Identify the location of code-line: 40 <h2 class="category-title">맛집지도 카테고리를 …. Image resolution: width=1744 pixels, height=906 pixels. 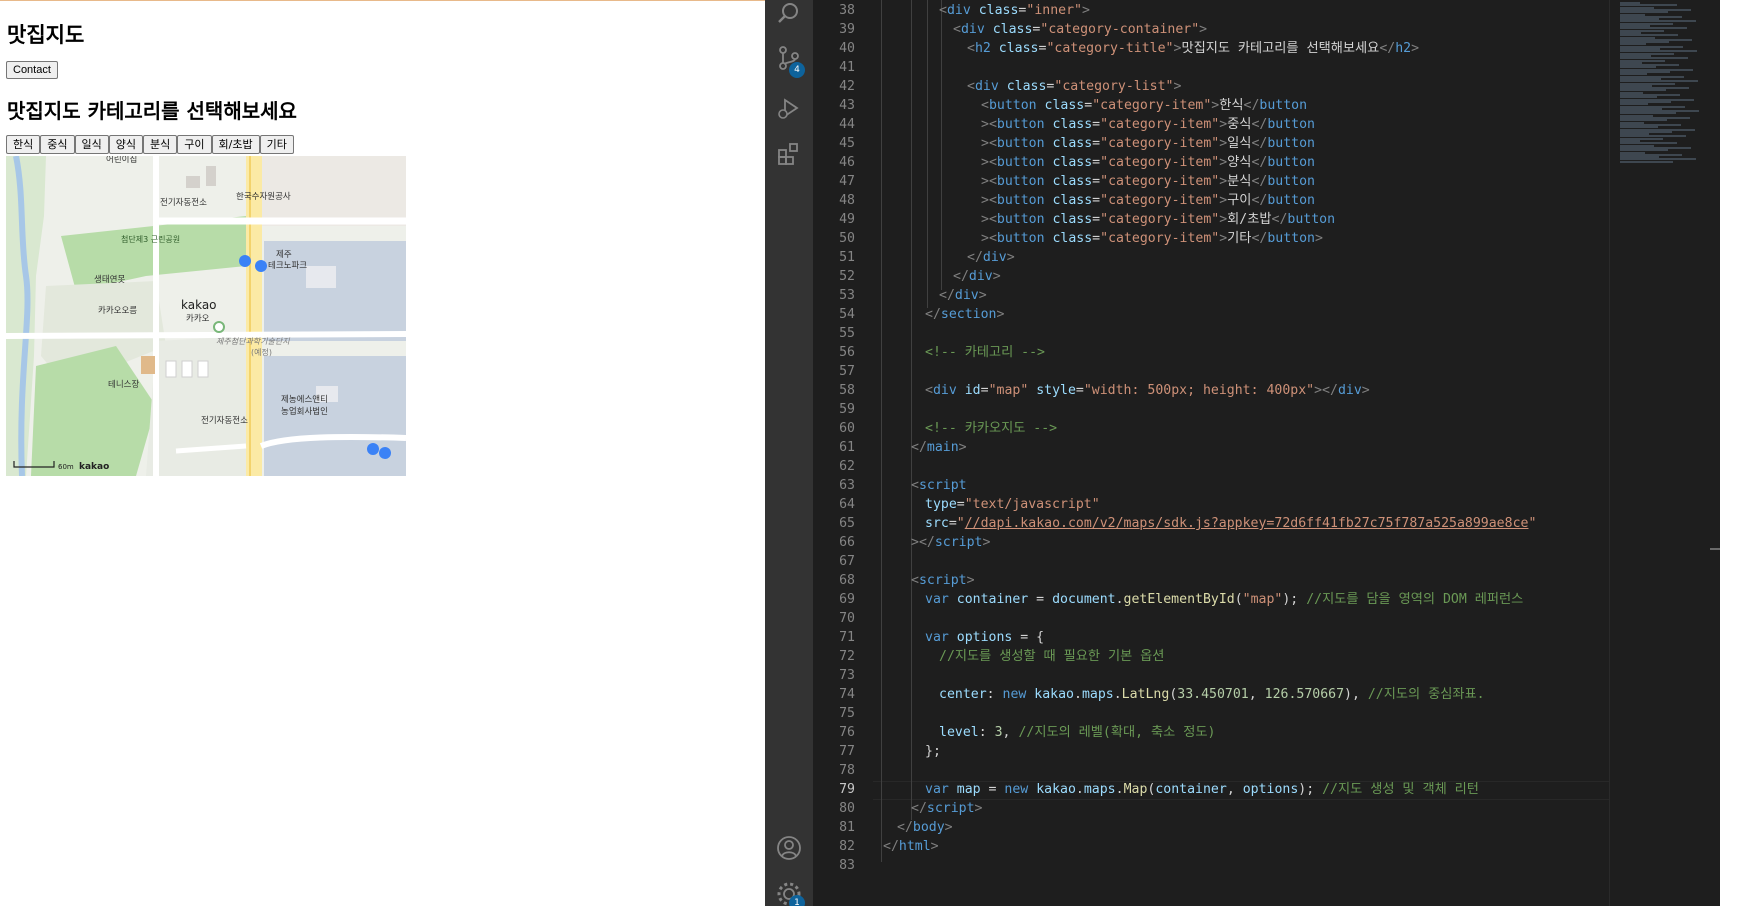
(1233, 48).